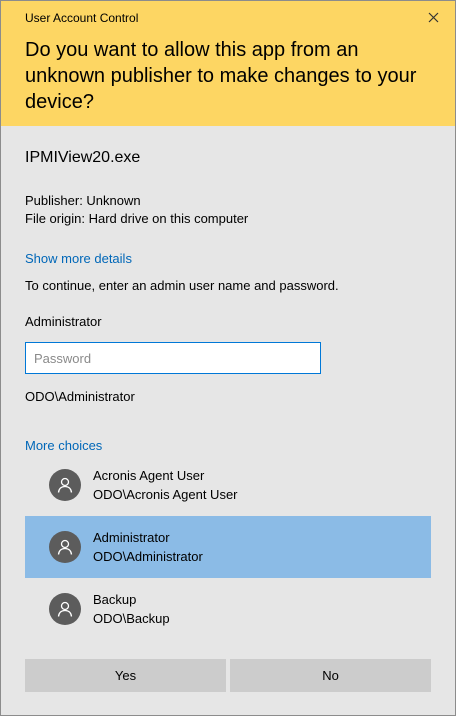 The height and width of the screenshot is (716, 456). Describe the element at coordinates (131, 618) in the screenshot. I see `account-domain: ODO\Backup` at that location.